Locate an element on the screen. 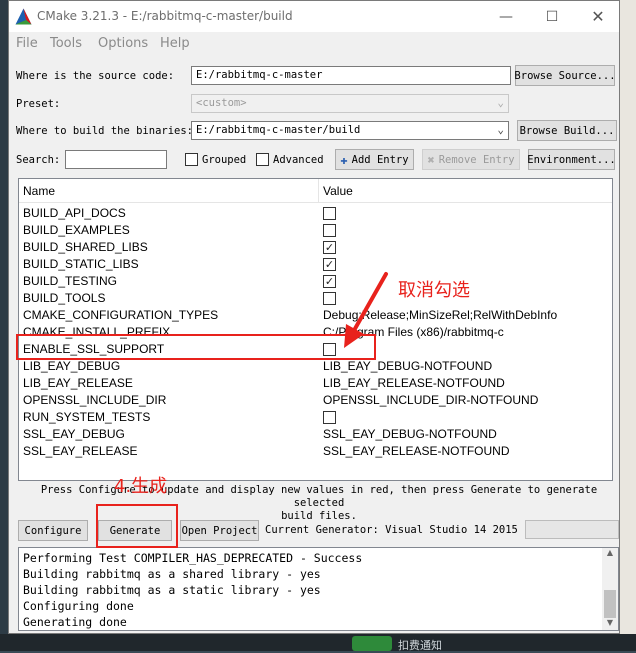  desktop-background-left is located at coordinates (4, 325).